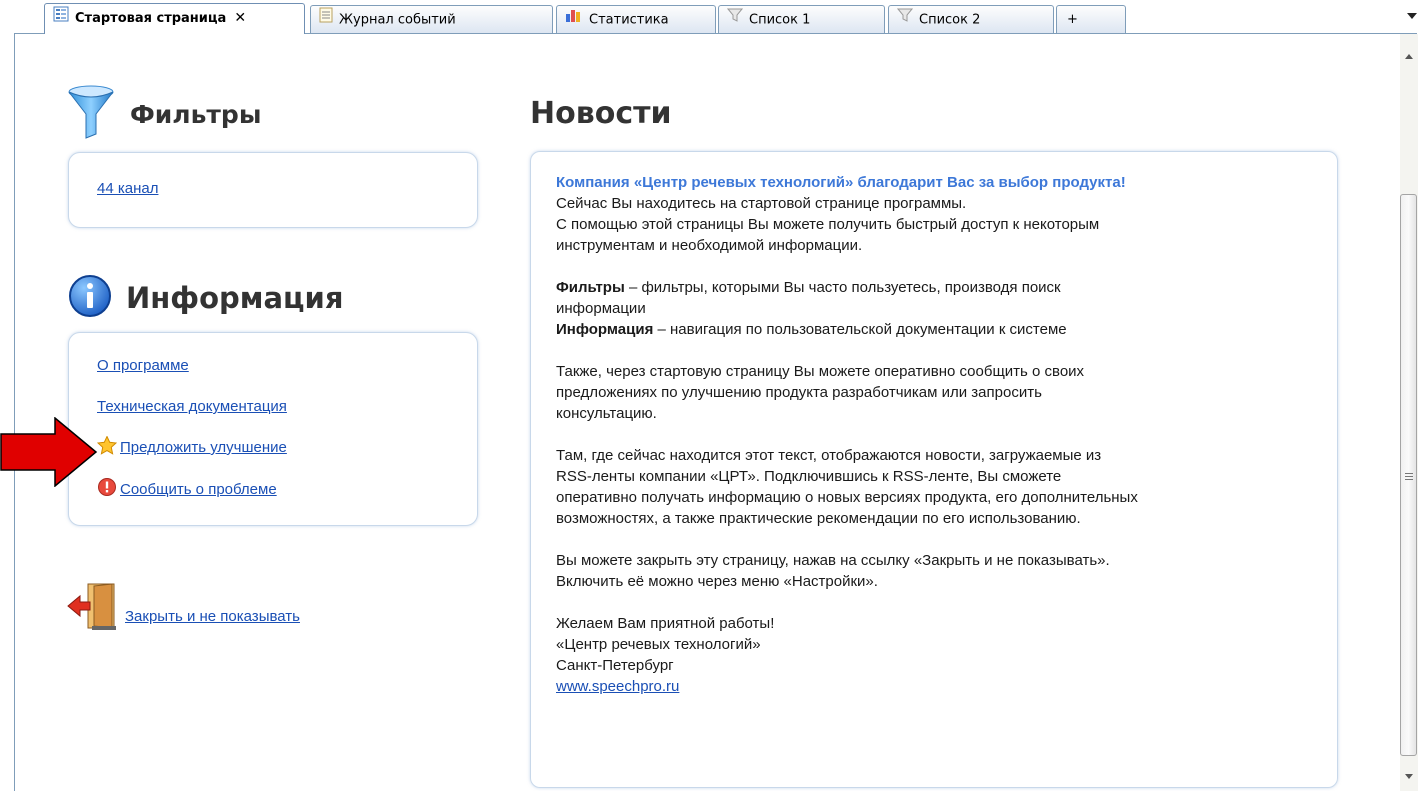 The image size is (1425, 791). I want to click on tab-add: +, so click(1091, 19).